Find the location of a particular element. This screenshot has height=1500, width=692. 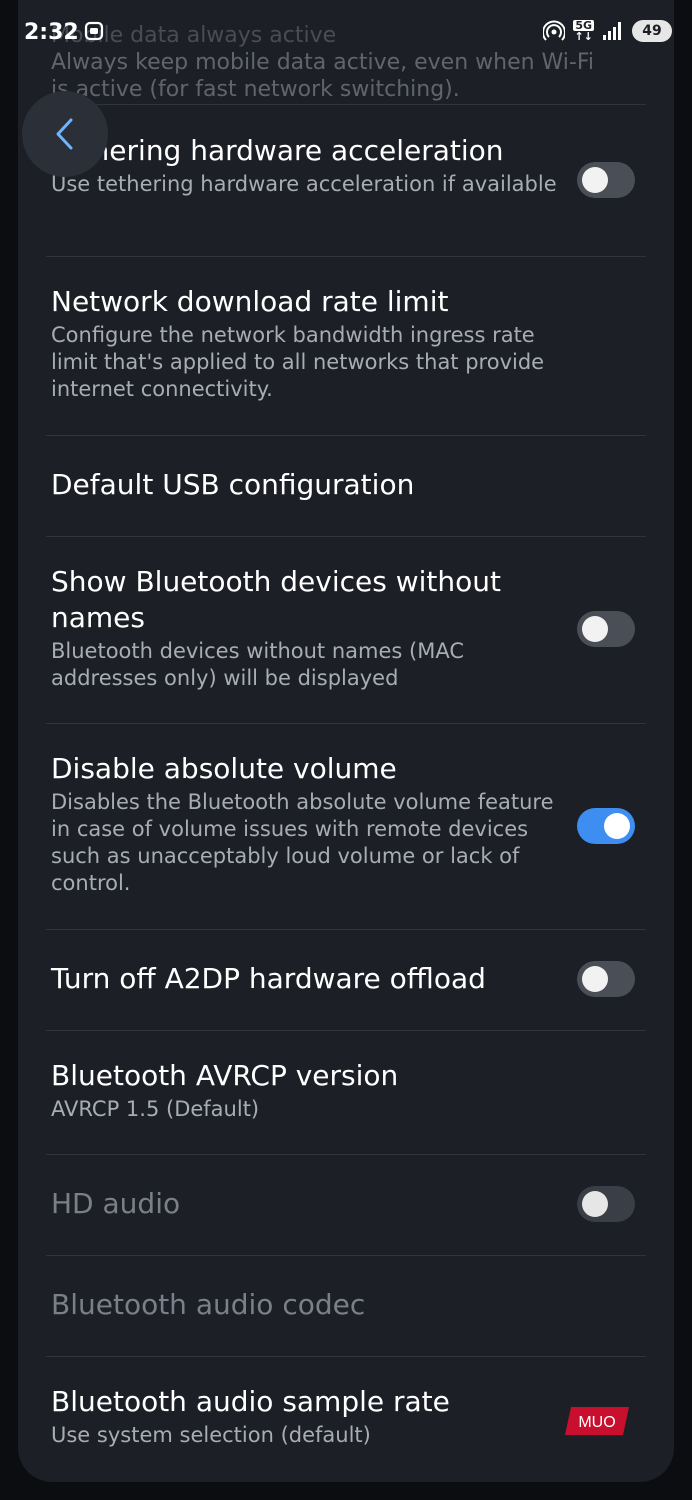

setting-title: Show Bluetooth devices without names is located at coordinates (276, 599).